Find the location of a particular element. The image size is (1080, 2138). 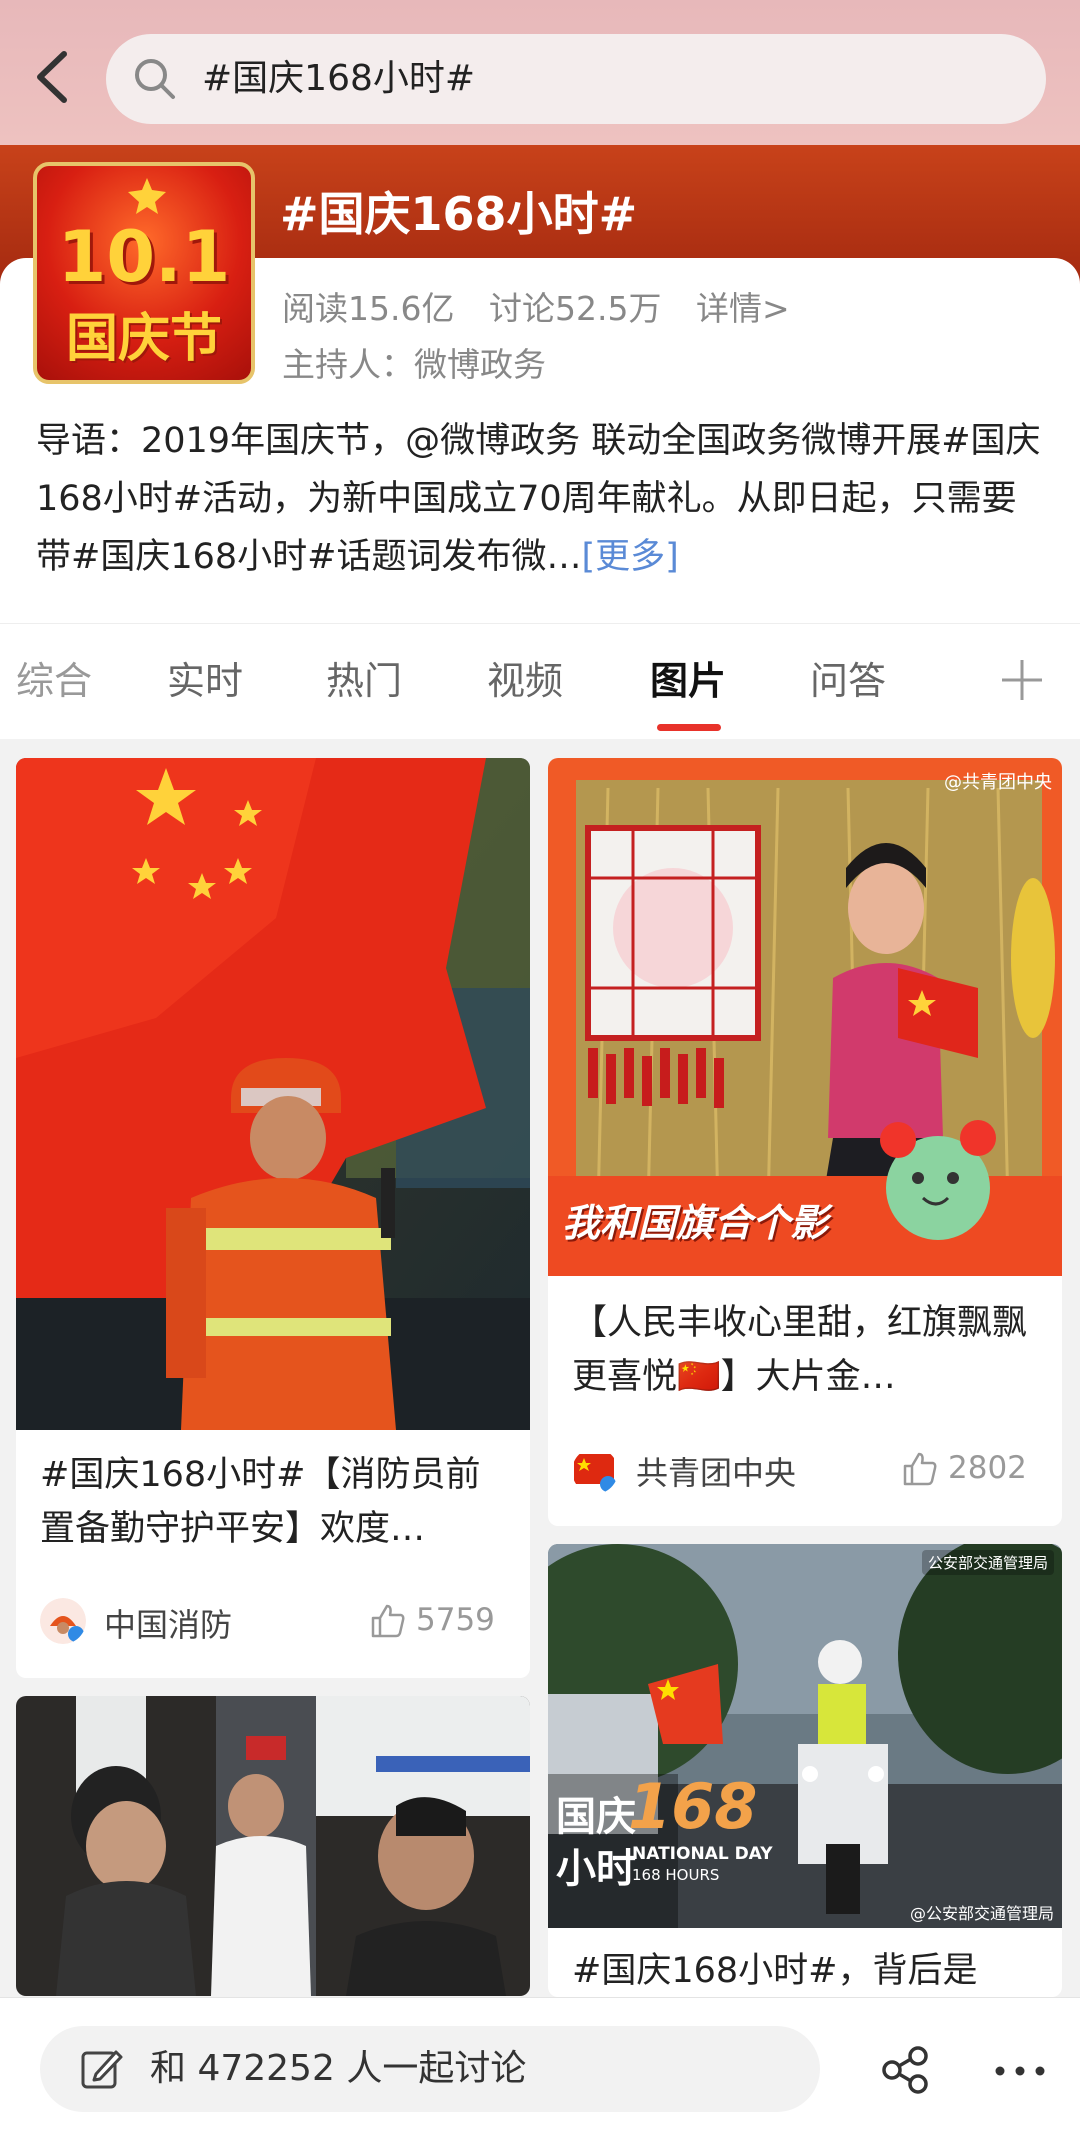

top-bar: #国庆168小时# is located at coordinates (540, 72).